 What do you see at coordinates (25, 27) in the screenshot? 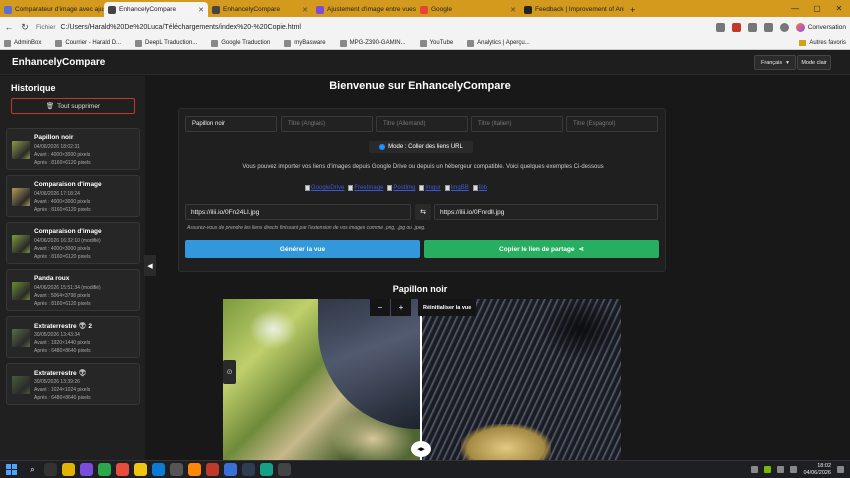
I see `refresh-icon: ↻` at bounding box center [25, 27].